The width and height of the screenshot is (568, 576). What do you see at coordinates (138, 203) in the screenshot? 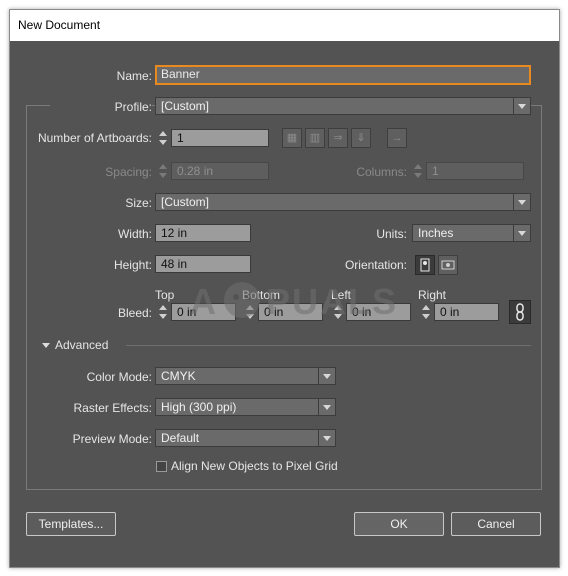
I see `size-label: Size:` at bounding box center [138, 203].